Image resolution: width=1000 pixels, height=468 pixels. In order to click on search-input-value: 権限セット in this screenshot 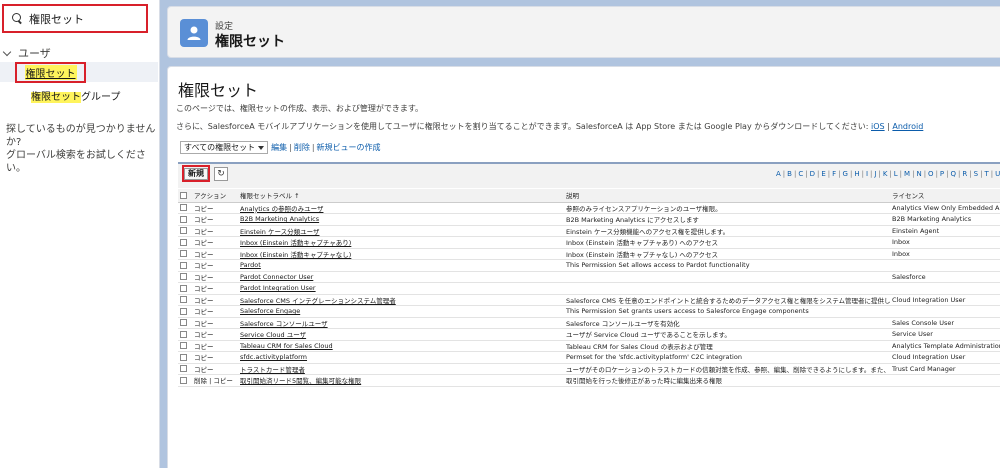, I will do `click(56, 19)`.